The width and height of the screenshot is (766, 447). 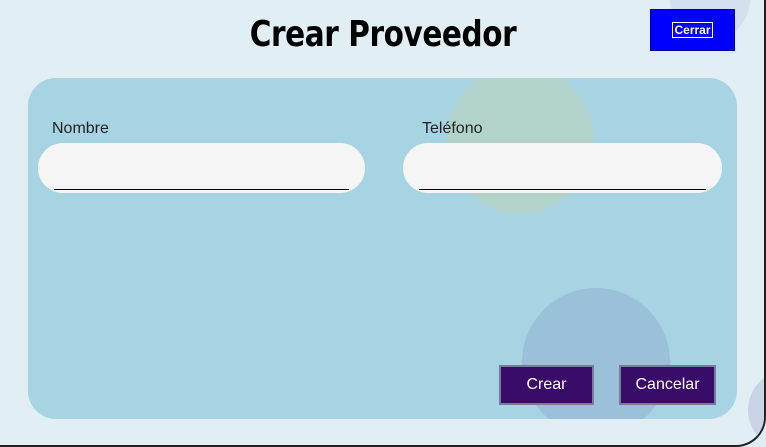 What do you see at coordinates (80, 128) in the screenshot?
I see `name-label: Nombre` at bounding box center [80, 128].